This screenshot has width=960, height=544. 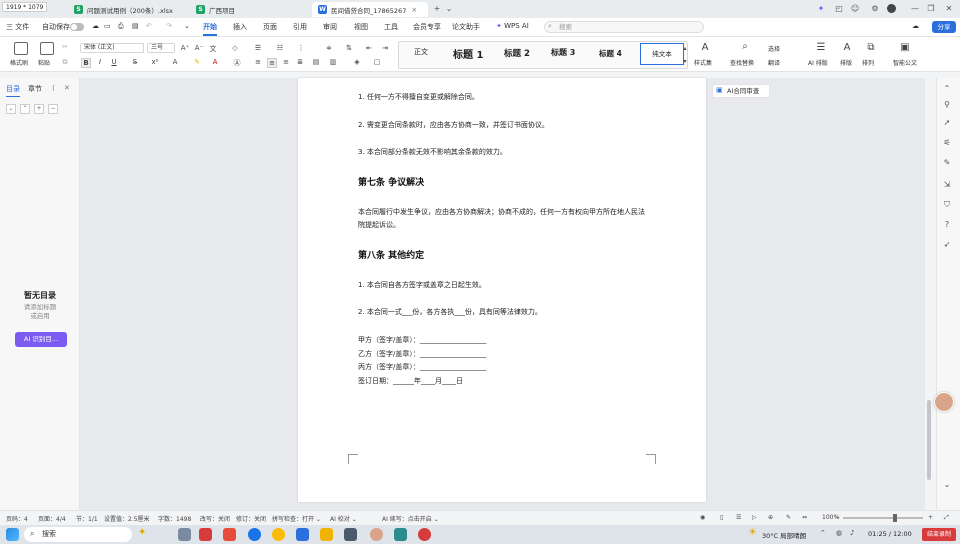 I want to click on tray-chevron-icon: ⌃, so click(x=823, y=533).